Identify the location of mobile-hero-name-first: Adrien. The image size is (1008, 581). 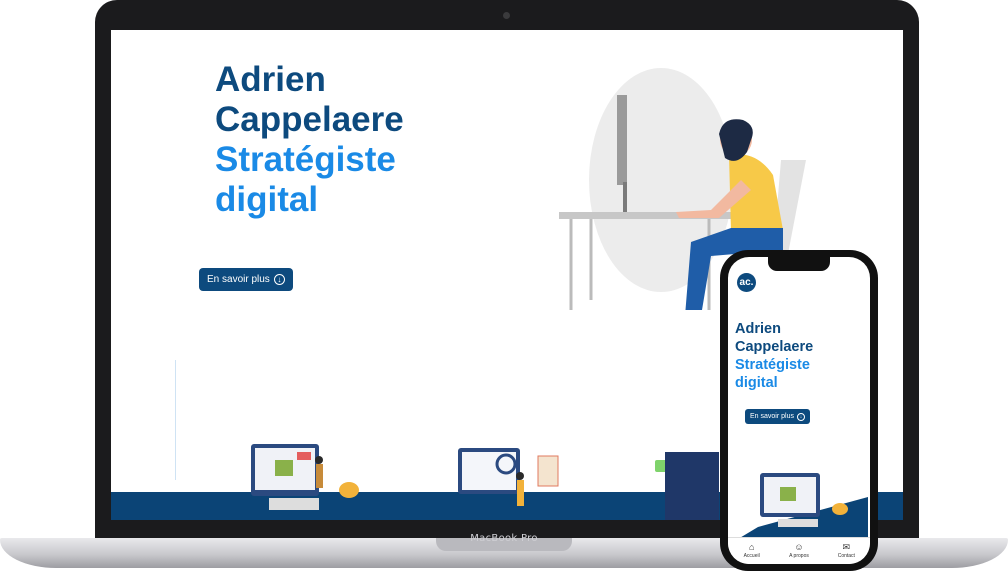
(758, 329).